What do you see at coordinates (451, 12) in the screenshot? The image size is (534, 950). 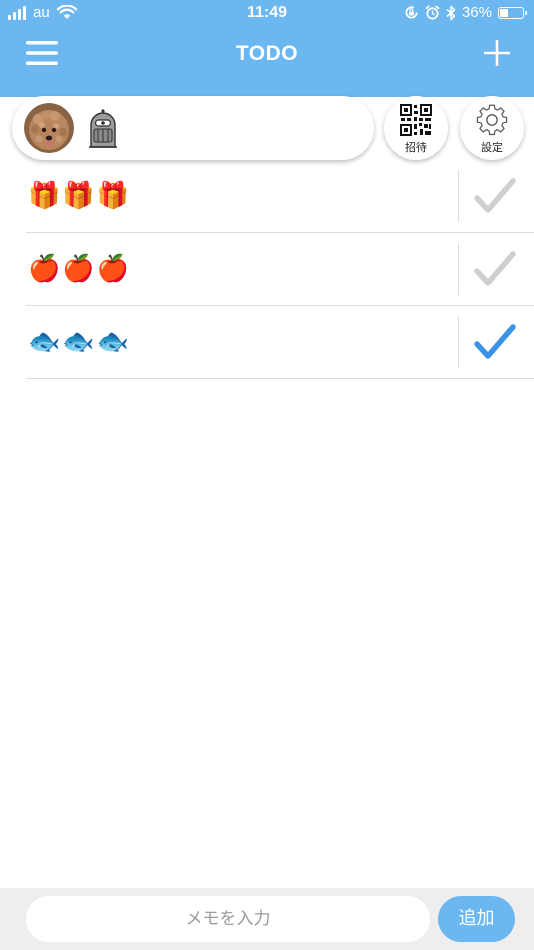 I see `bluetooth-icon` at bounding box center [451, 12].